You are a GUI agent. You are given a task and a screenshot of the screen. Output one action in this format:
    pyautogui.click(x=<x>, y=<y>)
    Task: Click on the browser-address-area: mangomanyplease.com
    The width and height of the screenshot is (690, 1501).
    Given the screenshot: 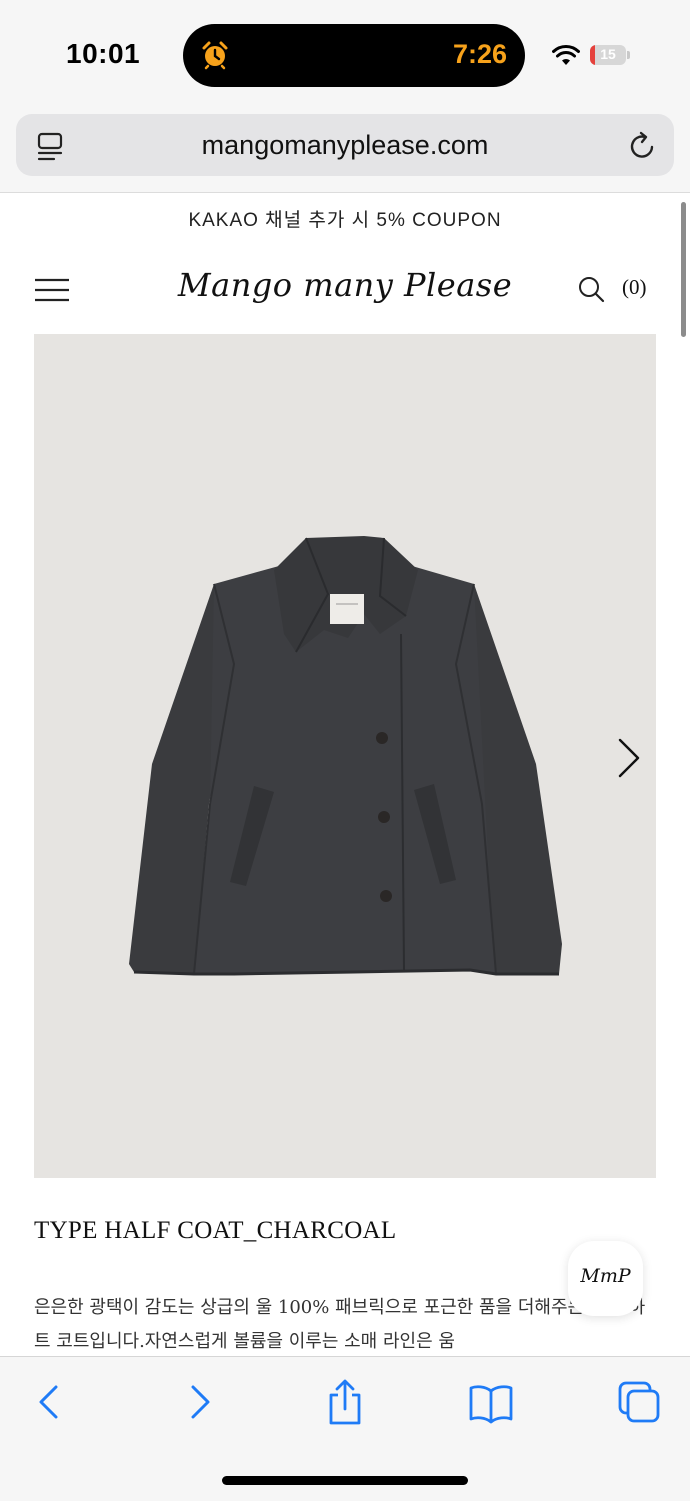 What is the action you would take?
    pyautogui.click(x=345, y=151)
    